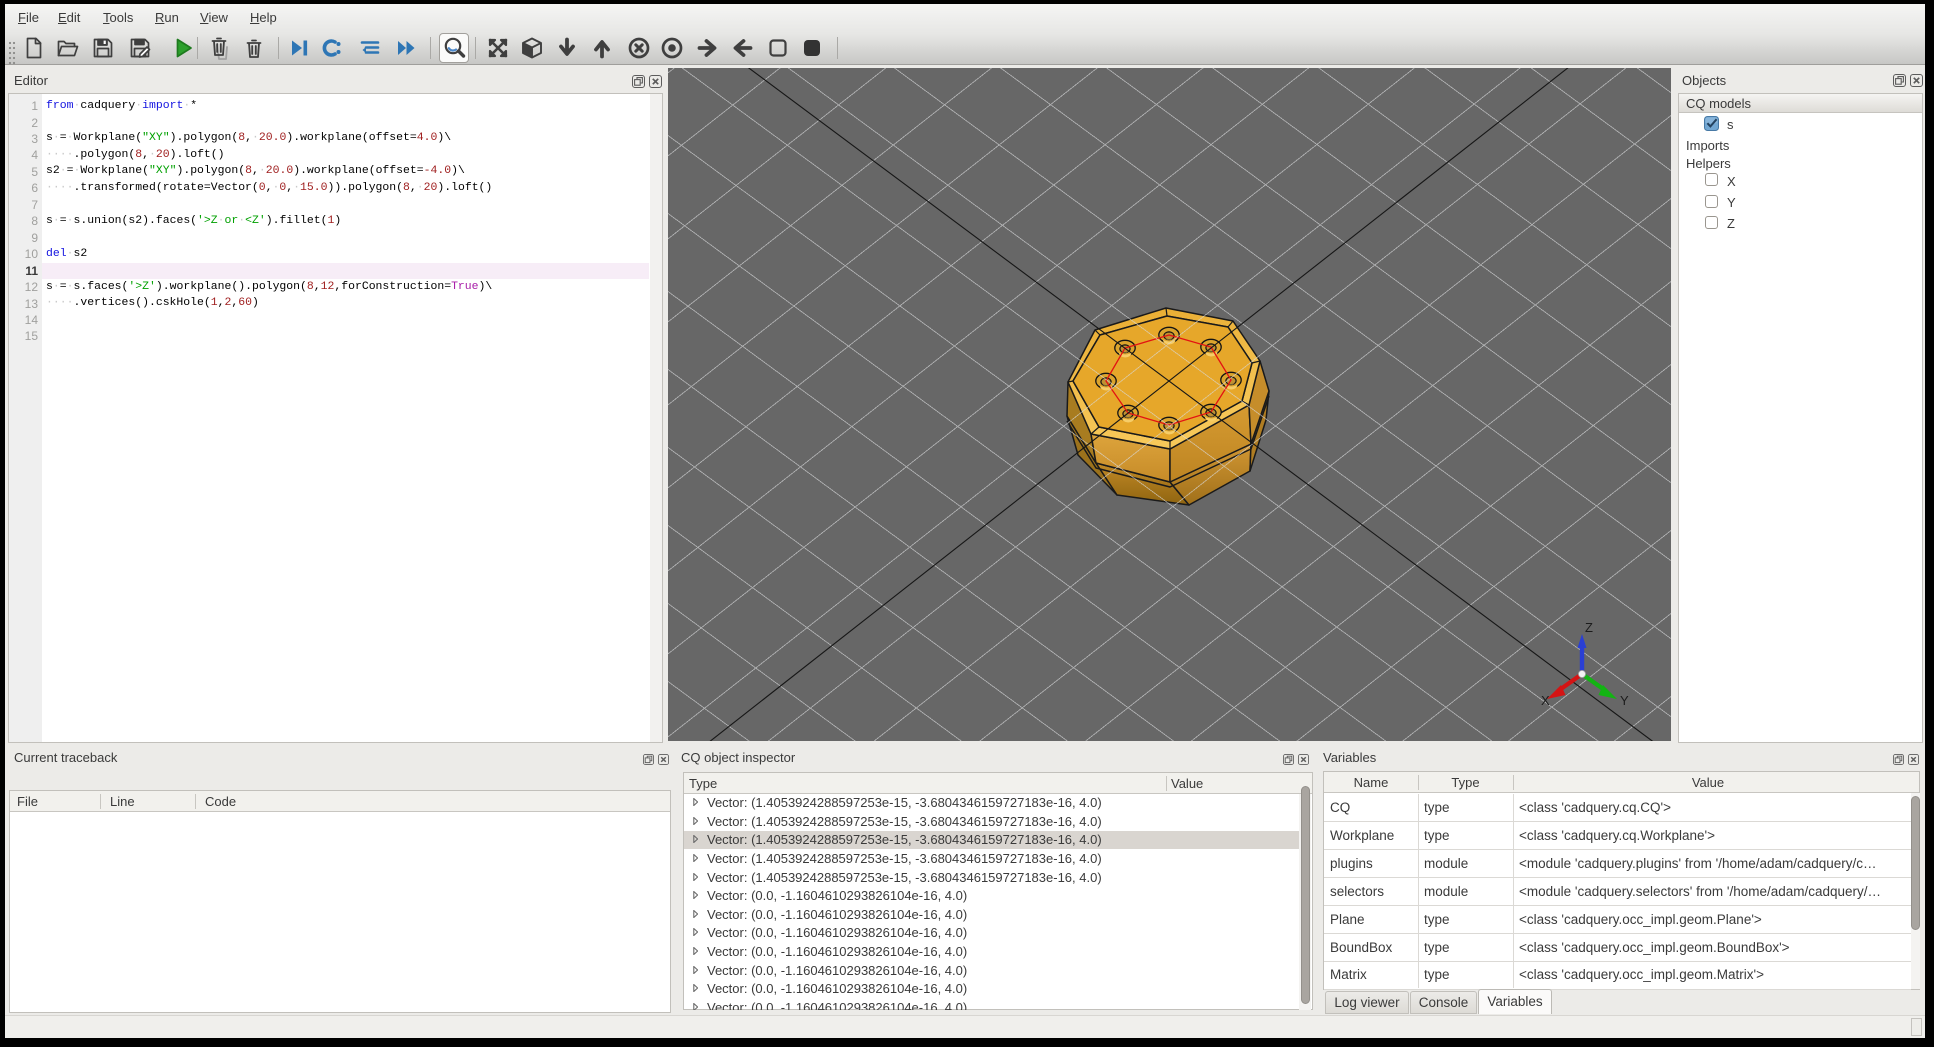  Describe the element at coordinates (1545, 700) in the screenshot. I see `svg-text: X` at that location.